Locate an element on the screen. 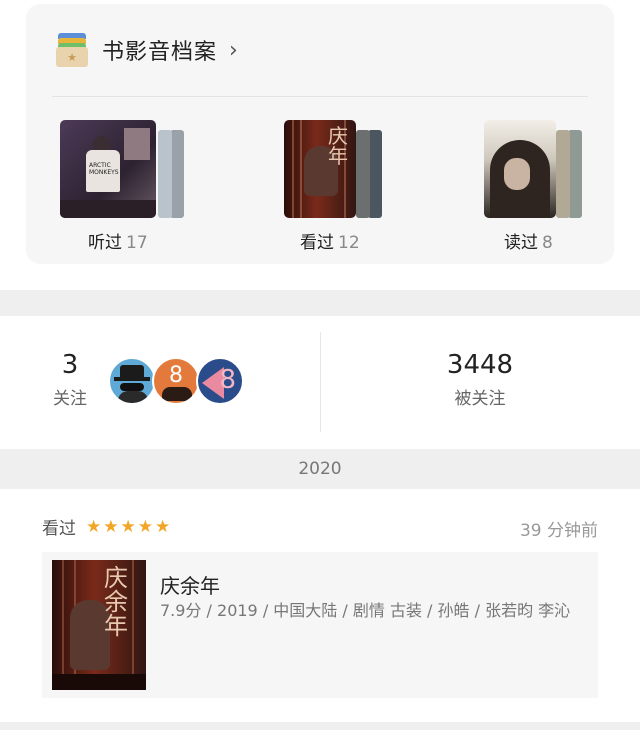 Image resolution: width=640 pixels, height=730 pixels. group-name: 读过 is located at coordinates (521, 243).